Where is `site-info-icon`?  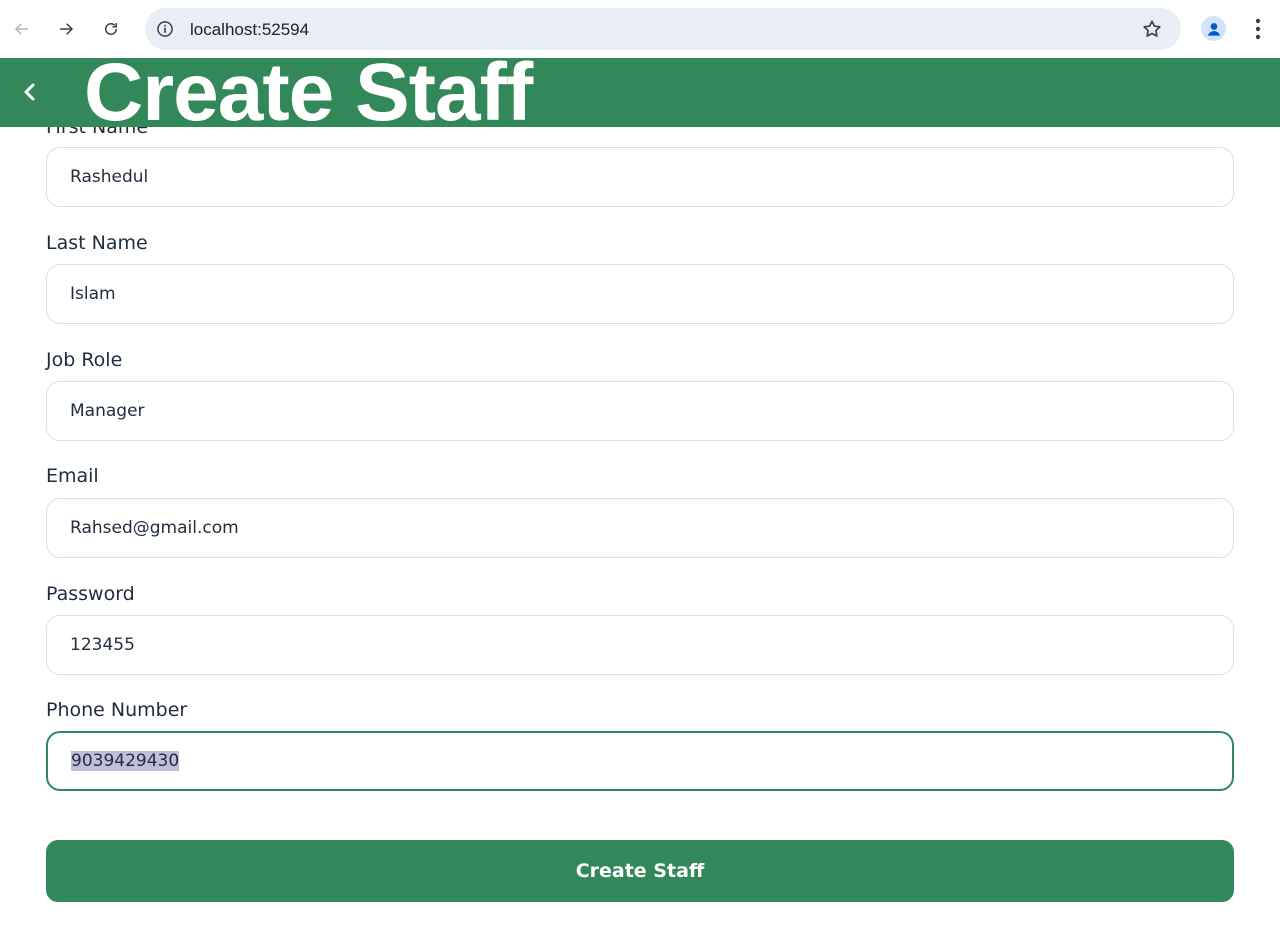 site-info-icon is located at coordinates (165, 29).